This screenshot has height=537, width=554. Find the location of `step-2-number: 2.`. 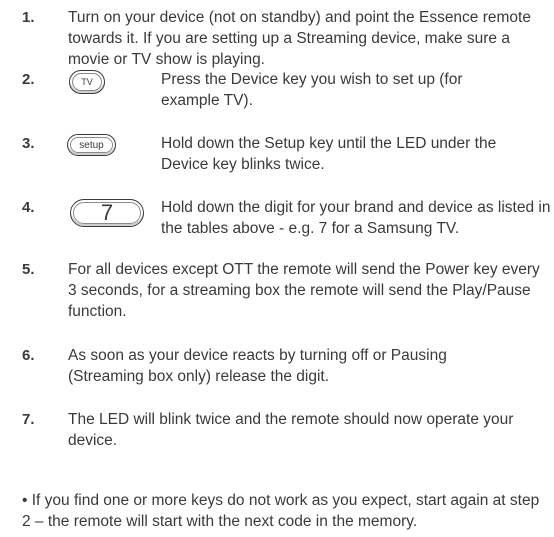

step-2-number: 2. is located at coordinates (28, 79).